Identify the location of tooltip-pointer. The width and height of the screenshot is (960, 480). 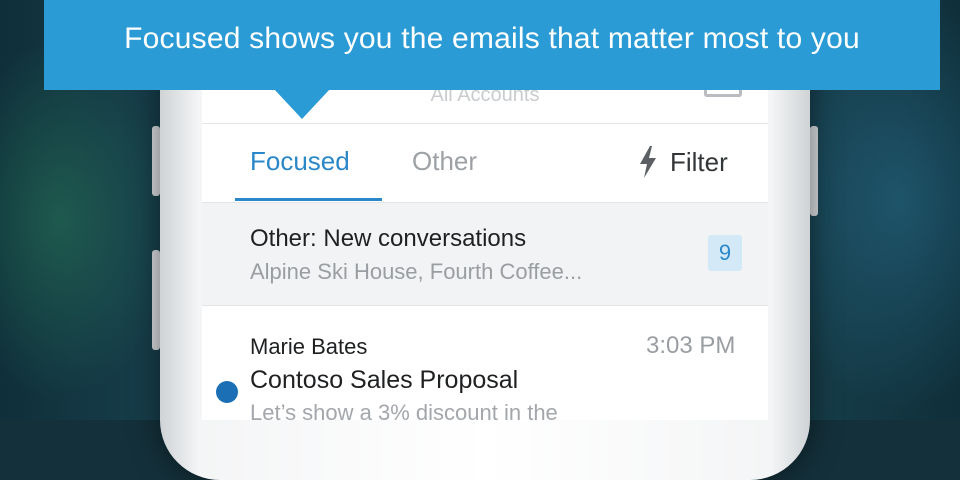
(302, 104).